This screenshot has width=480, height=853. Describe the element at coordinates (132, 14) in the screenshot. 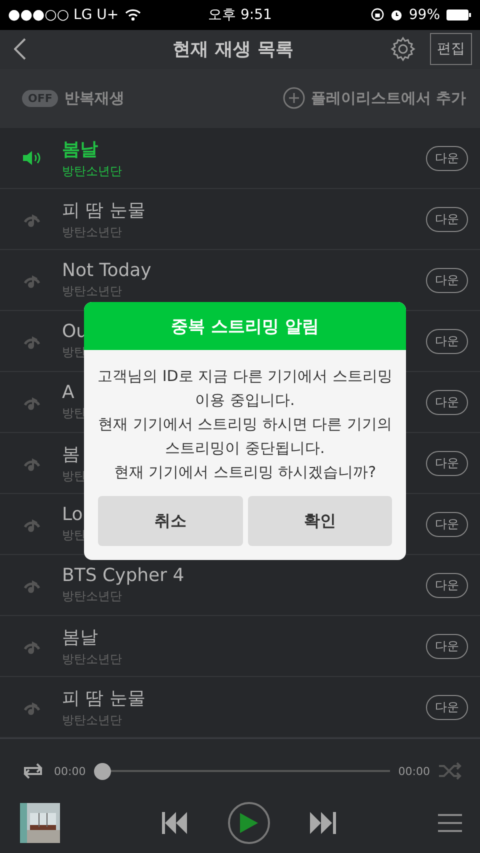

I see `wifi-icon` at that location.